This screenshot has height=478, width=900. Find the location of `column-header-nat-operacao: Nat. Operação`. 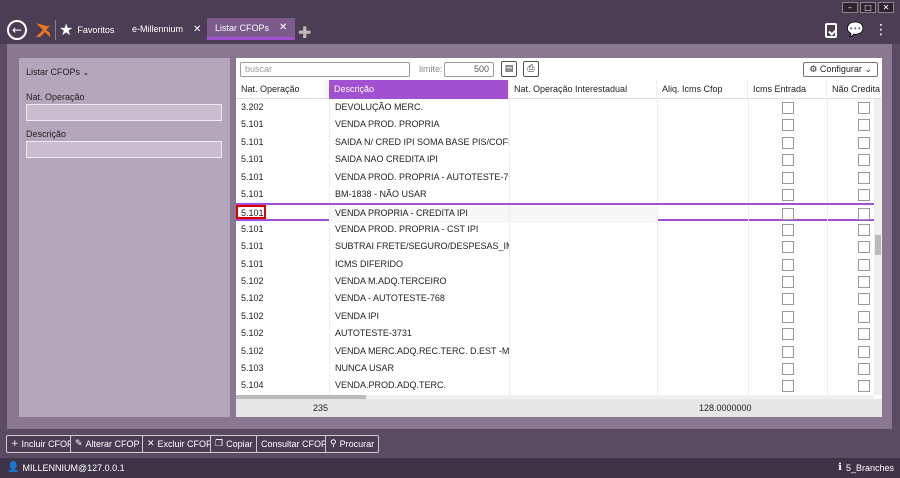

column-header-nat-operacao: Nat. Operação is located at coordinates (281, 89).